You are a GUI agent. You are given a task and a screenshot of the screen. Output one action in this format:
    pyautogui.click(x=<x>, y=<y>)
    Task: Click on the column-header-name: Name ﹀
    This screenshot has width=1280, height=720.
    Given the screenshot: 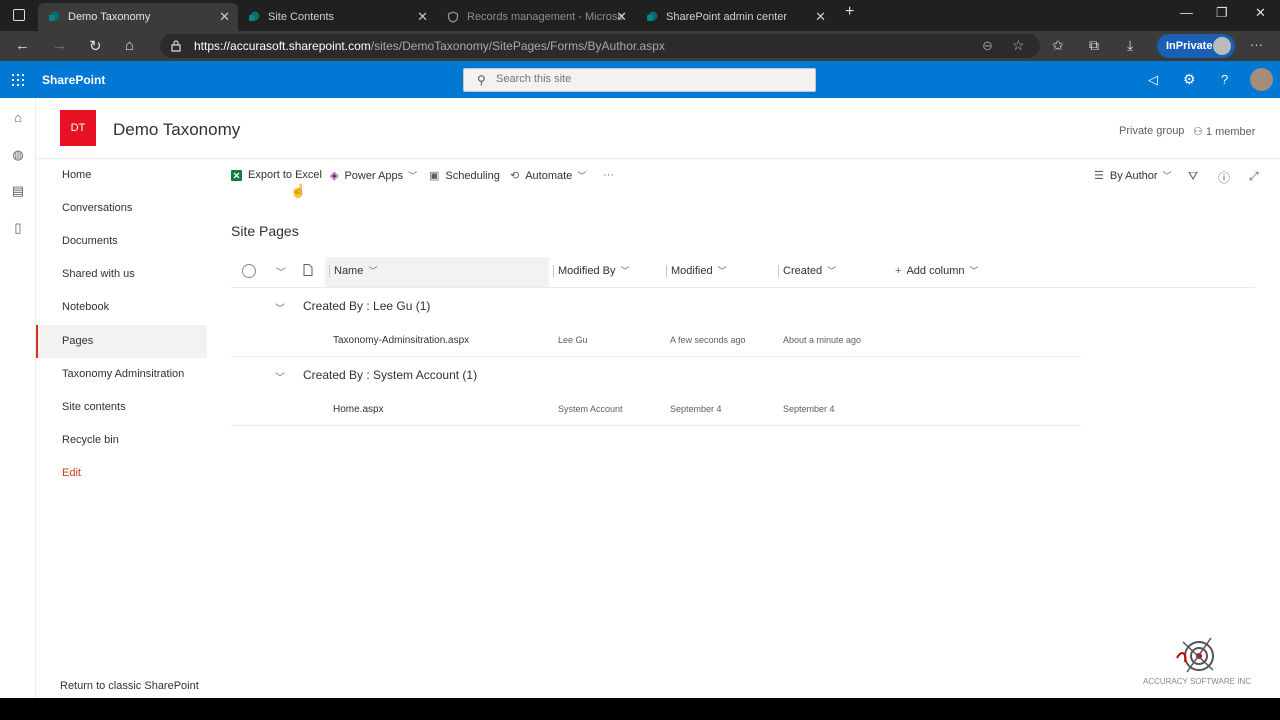 What is the action you would take?
    pyautogui.click(x=353, y=270)
    